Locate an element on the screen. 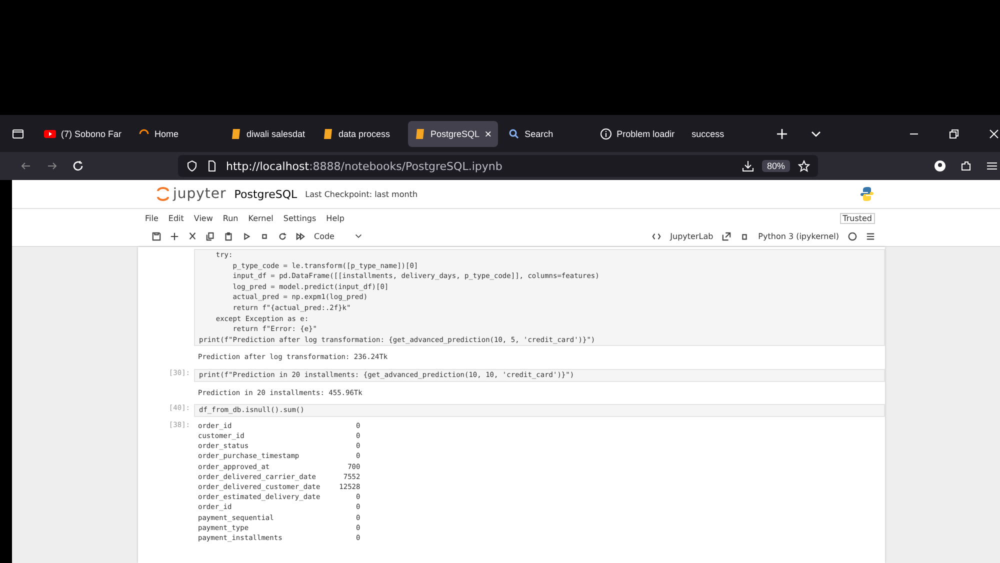 The image size is (1000, 563). menu-item: Edit is located at coordinates (176, 218).